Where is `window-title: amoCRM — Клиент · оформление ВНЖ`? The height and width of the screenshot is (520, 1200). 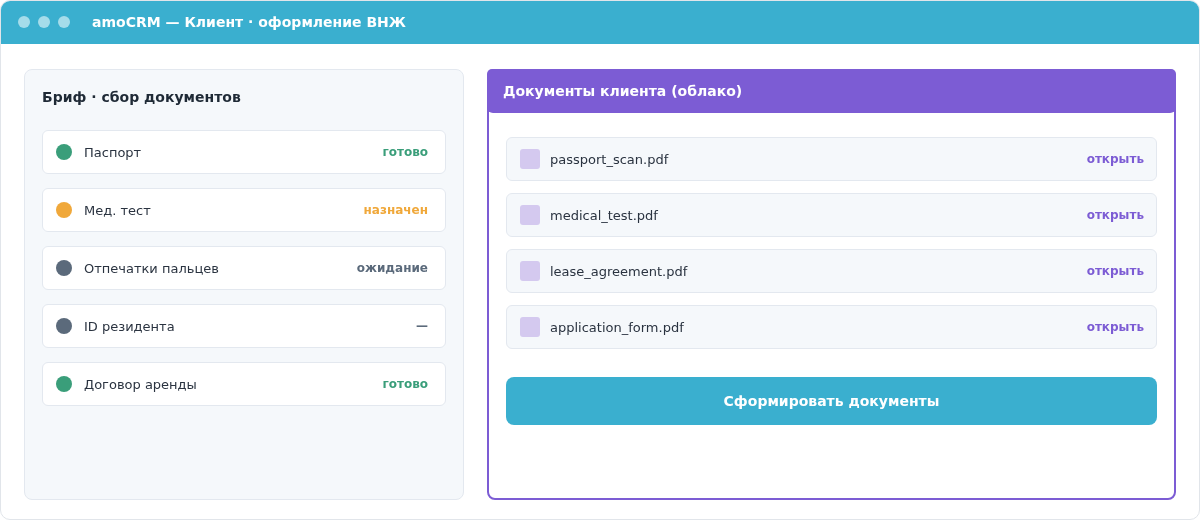 window-title: amoCRM — Клиент · оформление ВНЖ is located at coordinates (249, 22).